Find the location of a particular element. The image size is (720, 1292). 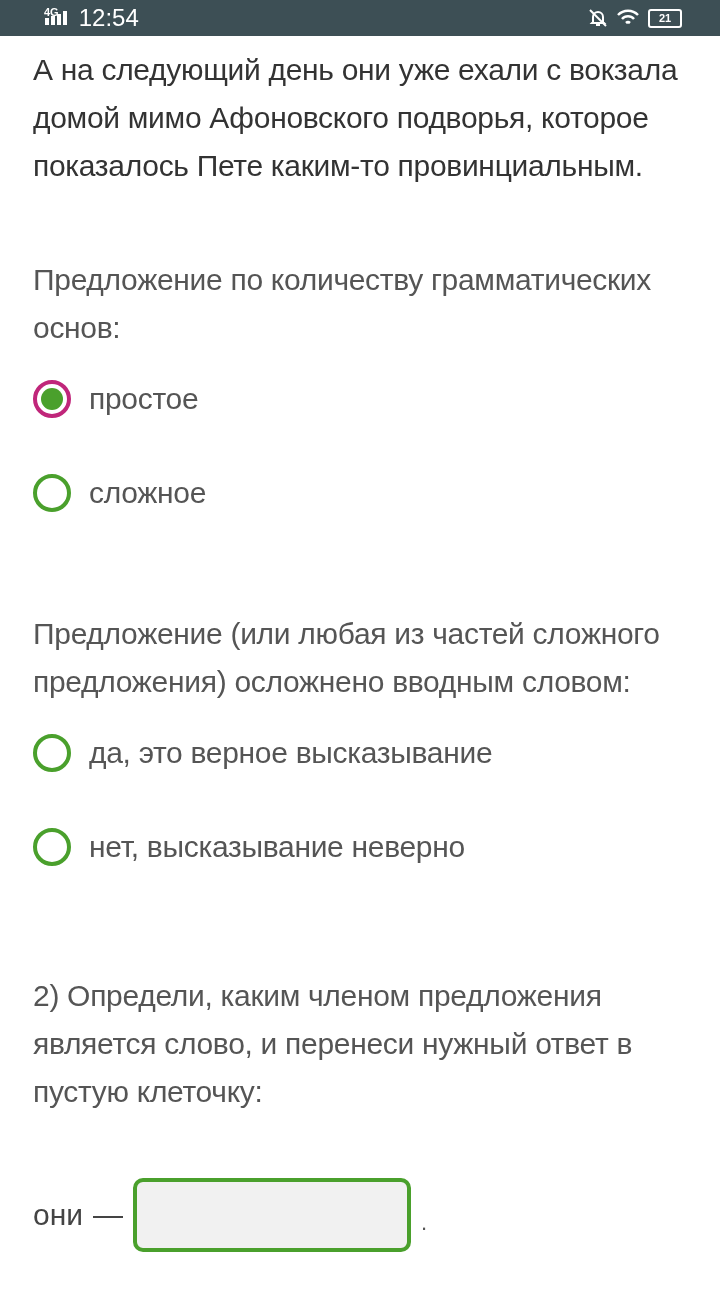

period-text: . is located at coordinates (424, 1223).